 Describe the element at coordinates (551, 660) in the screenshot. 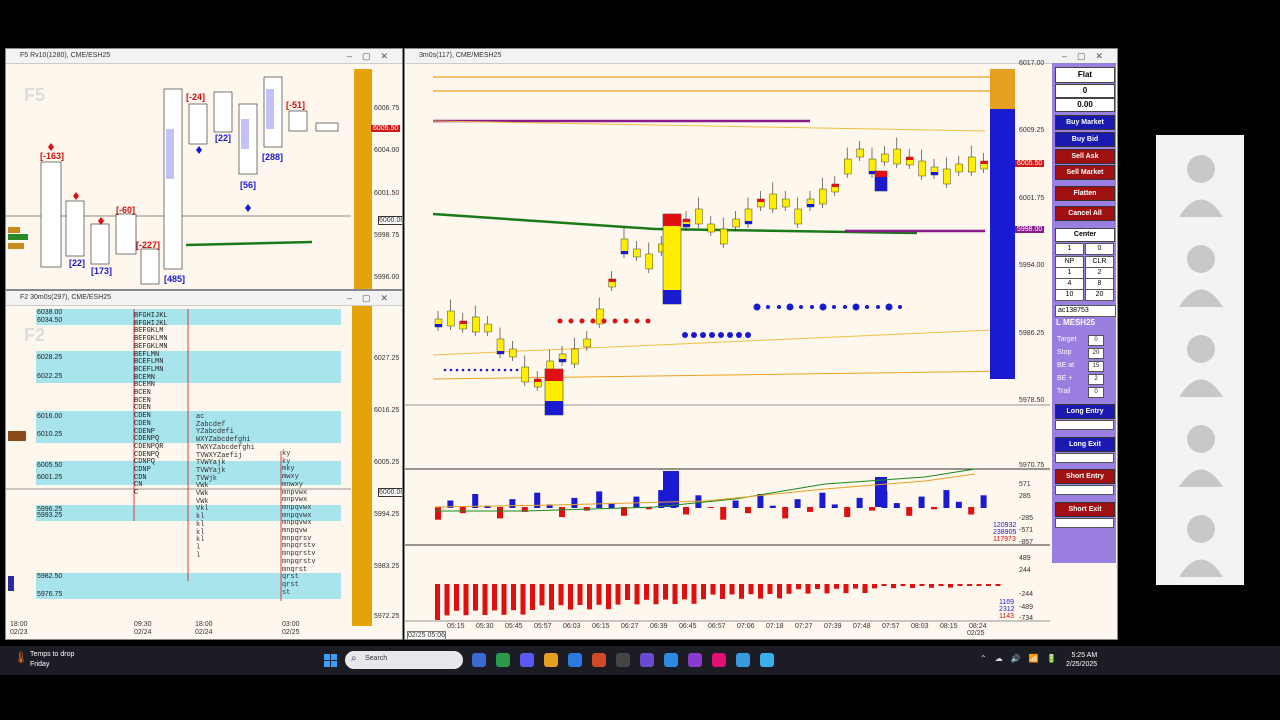

I see `explorer-icon` at that location.